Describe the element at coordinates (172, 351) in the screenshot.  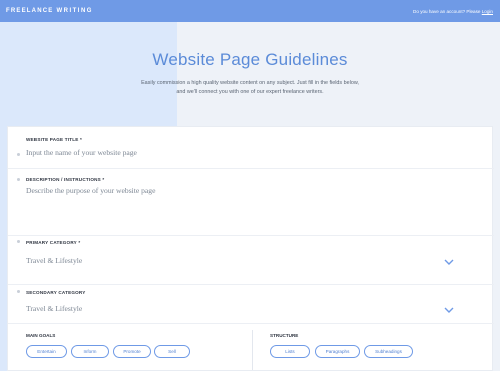
I see `goal-option-sell: Sell` at that location.